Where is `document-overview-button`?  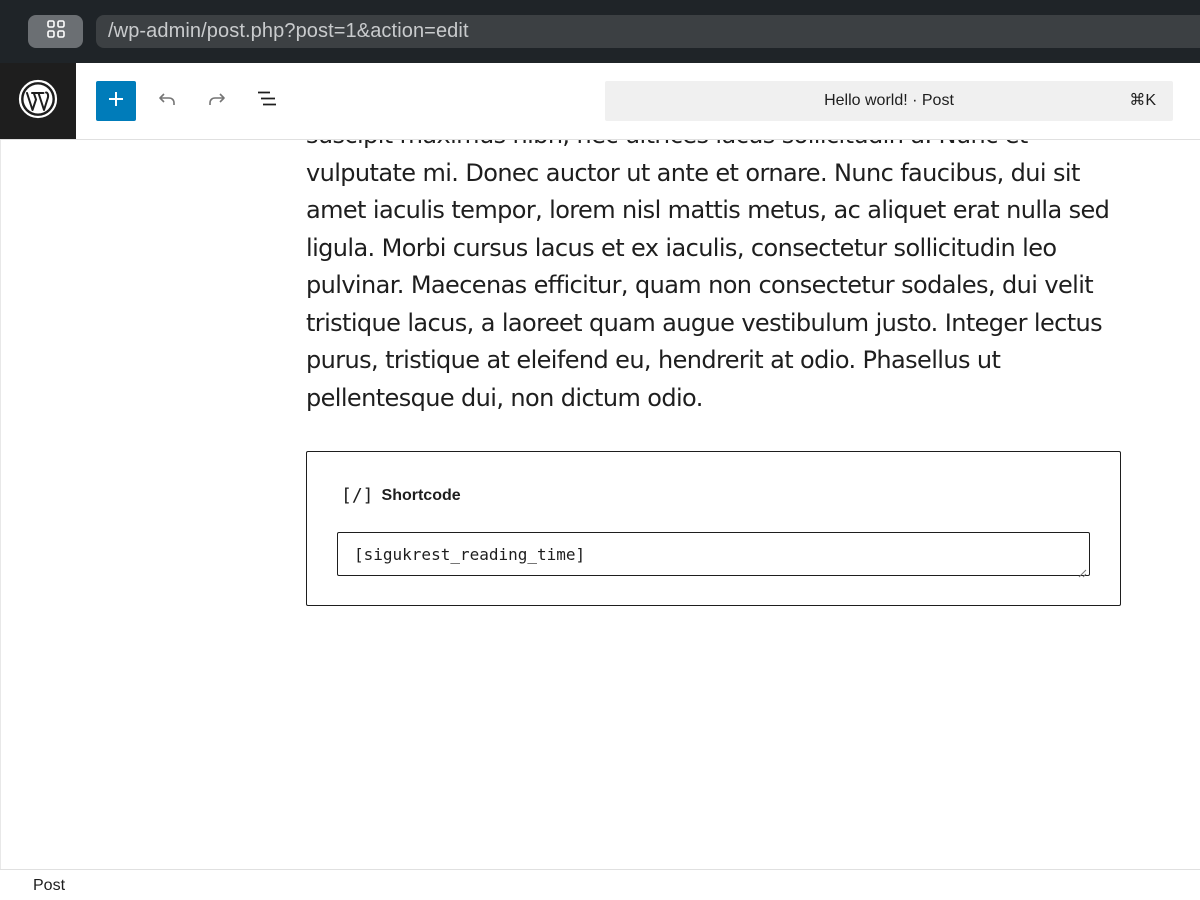 document-overview-button is located at coordinates (267, 101).